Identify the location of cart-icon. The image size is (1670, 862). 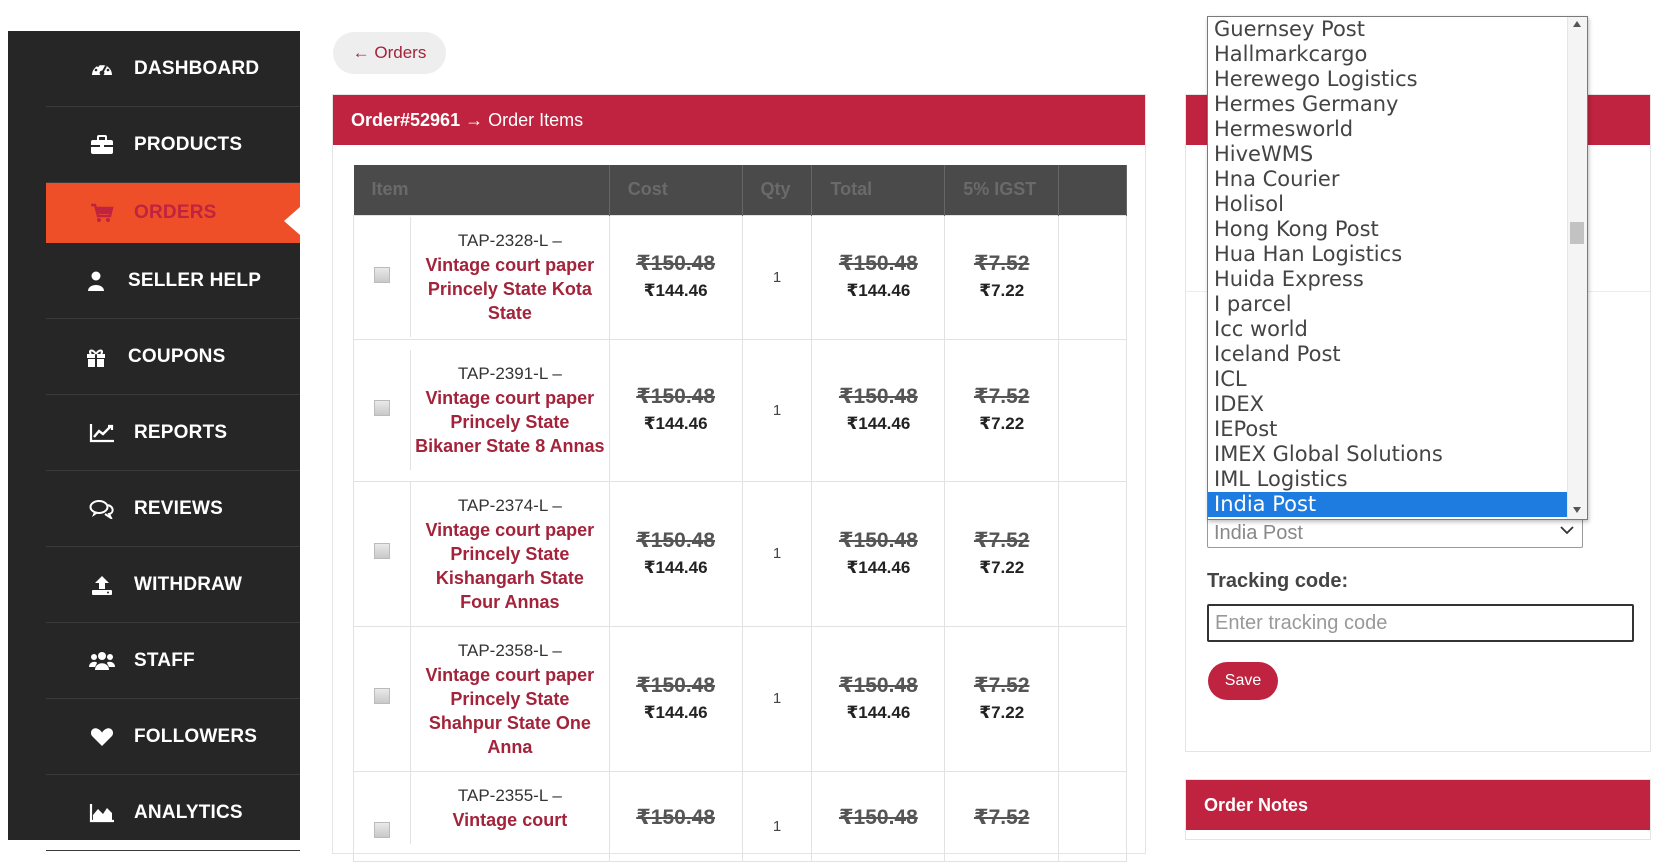
(102, 213).